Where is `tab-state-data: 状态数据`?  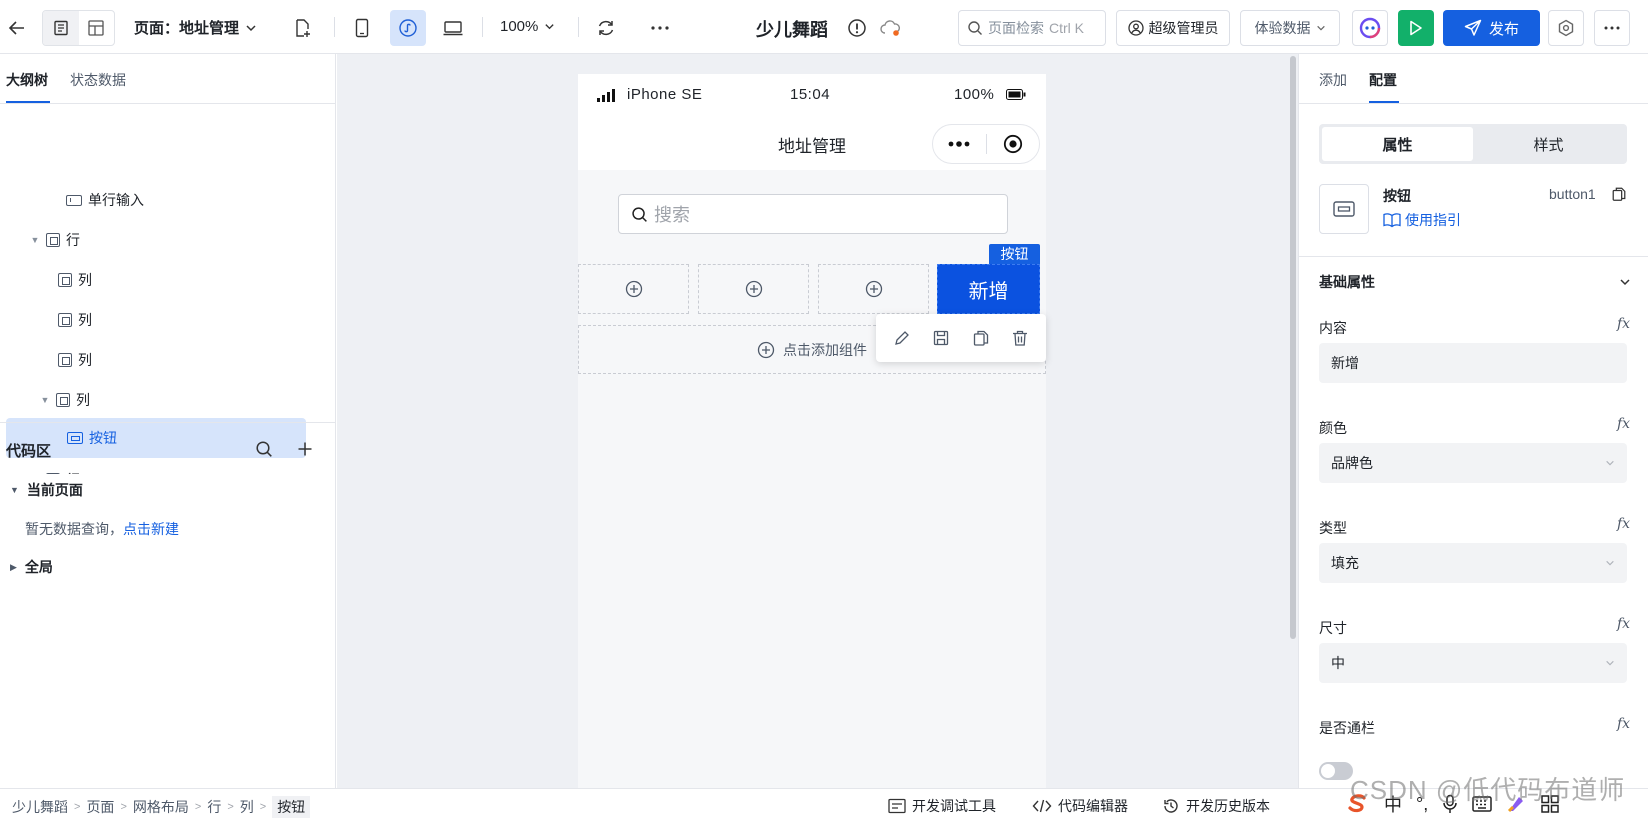
tab-state-data: 状态数据 is located at coordinates (98, 80).